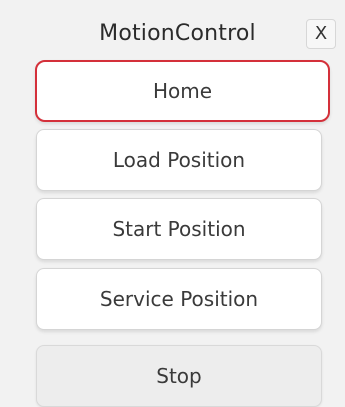  I want to click on stop-button: Stop, so click(179, 376).